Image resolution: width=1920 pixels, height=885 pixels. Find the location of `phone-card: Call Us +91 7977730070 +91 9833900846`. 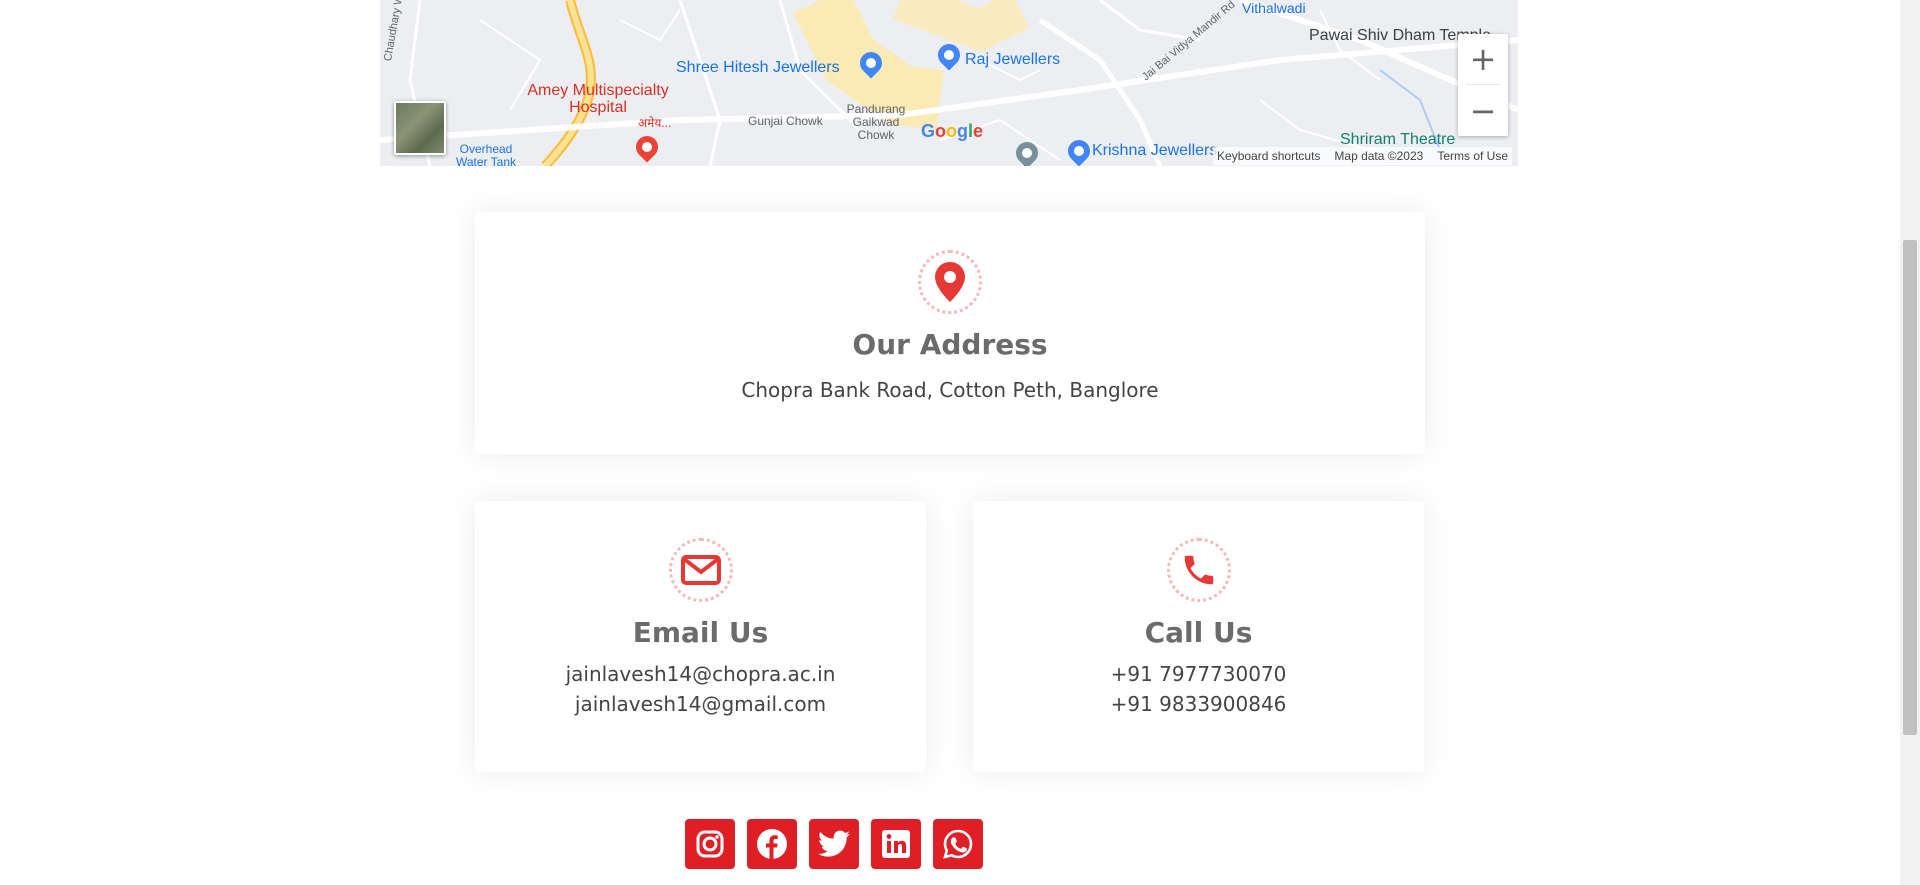

phone-card: Call Us +91 7977730070 +91 9833900846 is located at coordinates (1198, 636).